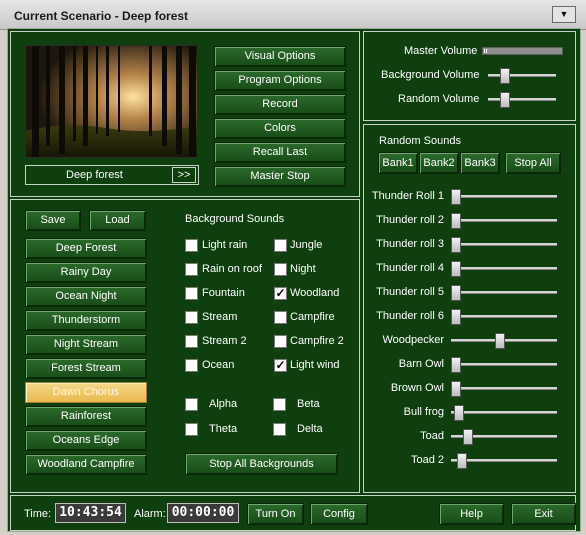 The height and width of the screenshot is (535, 586). Describe the element at coordinates (225, 245) in the screenshot. I see `light-rain-label: Light rain` at that location.